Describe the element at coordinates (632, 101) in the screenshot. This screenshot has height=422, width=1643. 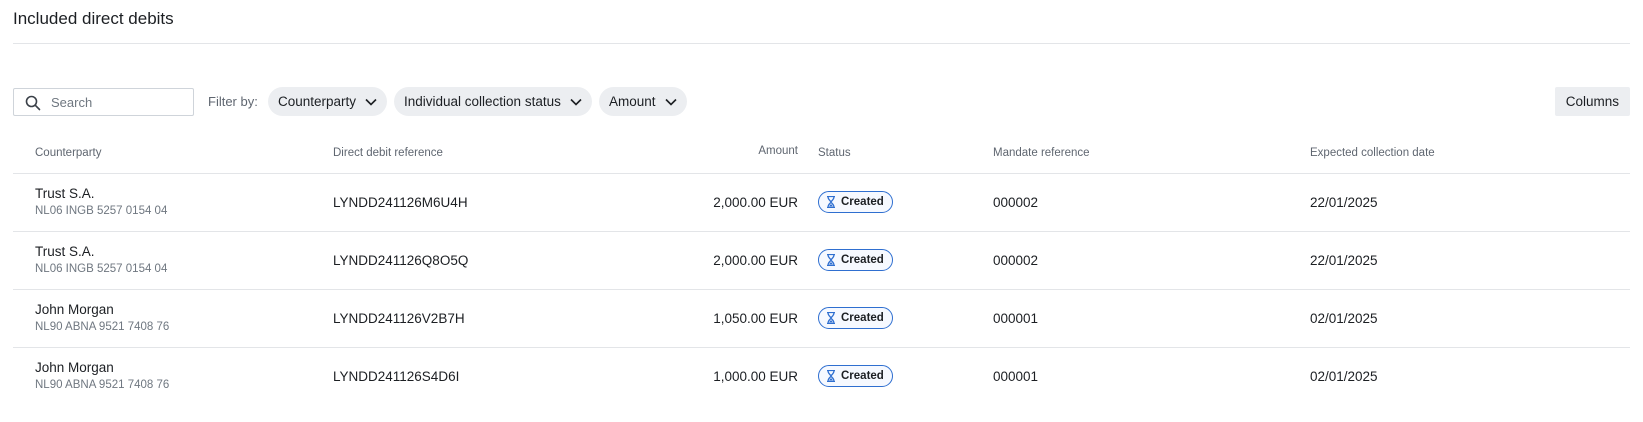
I see `filter-label: Amount` at that location.